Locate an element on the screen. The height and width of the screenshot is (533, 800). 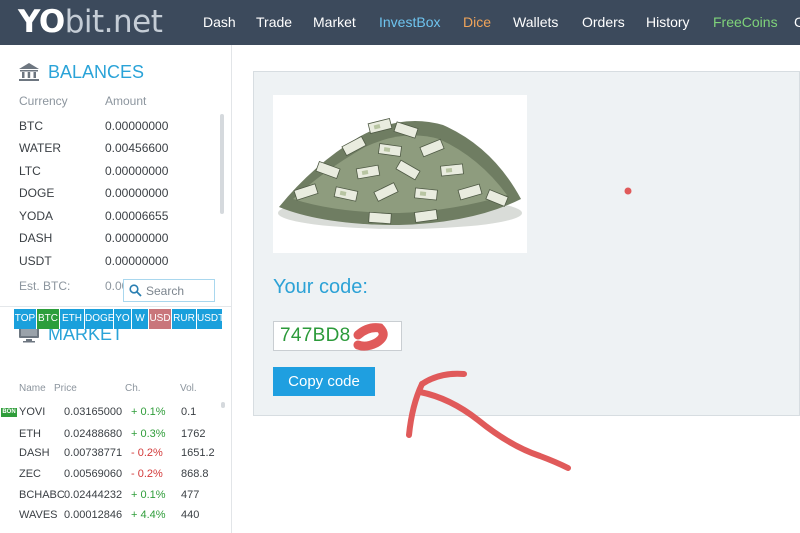
market-row-change: + 4.4% is located at coordinates (148, 515).